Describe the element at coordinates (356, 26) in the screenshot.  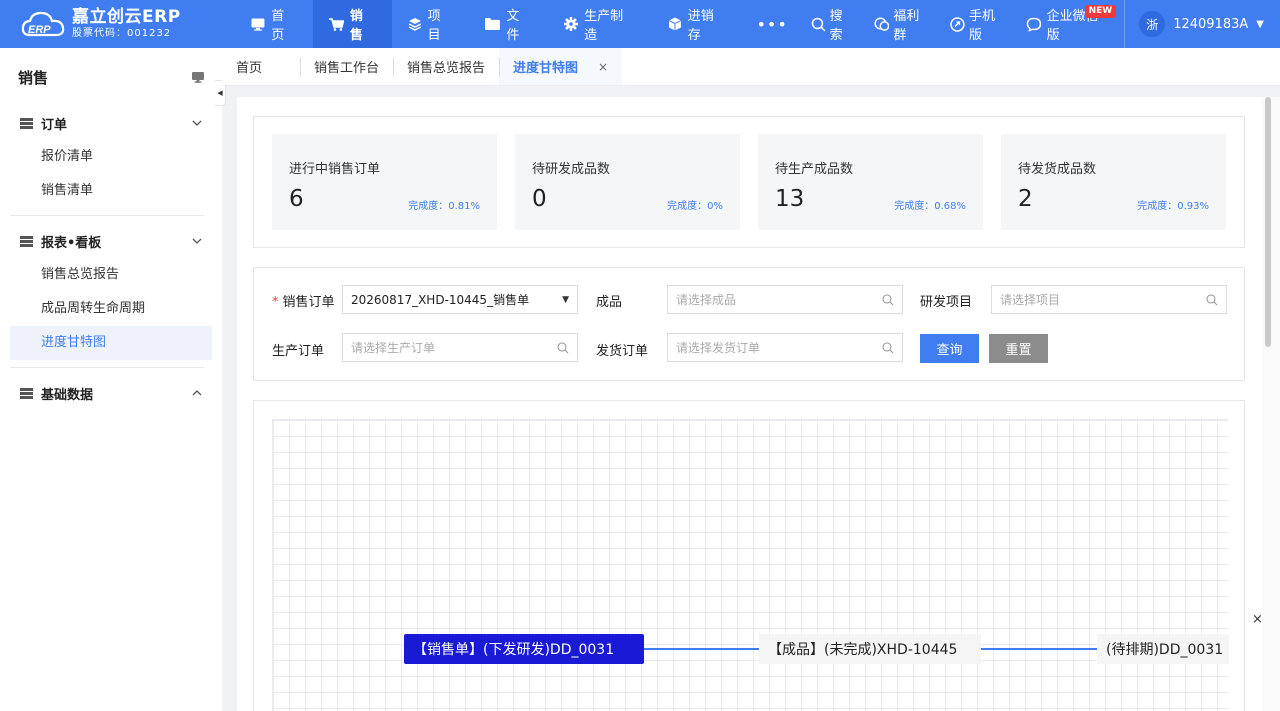
I see `nav-label: 销售` at that location.